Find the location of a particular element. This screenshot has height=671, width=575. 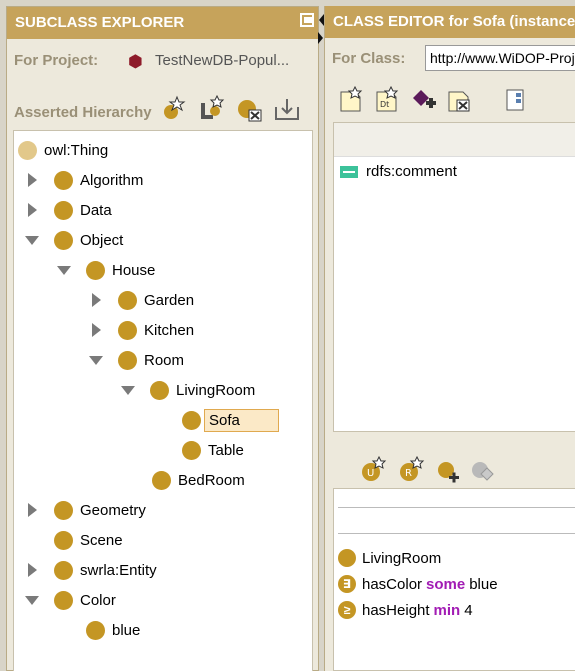

some-restriction-icon: ∃ is located at coordinates (347, 584).